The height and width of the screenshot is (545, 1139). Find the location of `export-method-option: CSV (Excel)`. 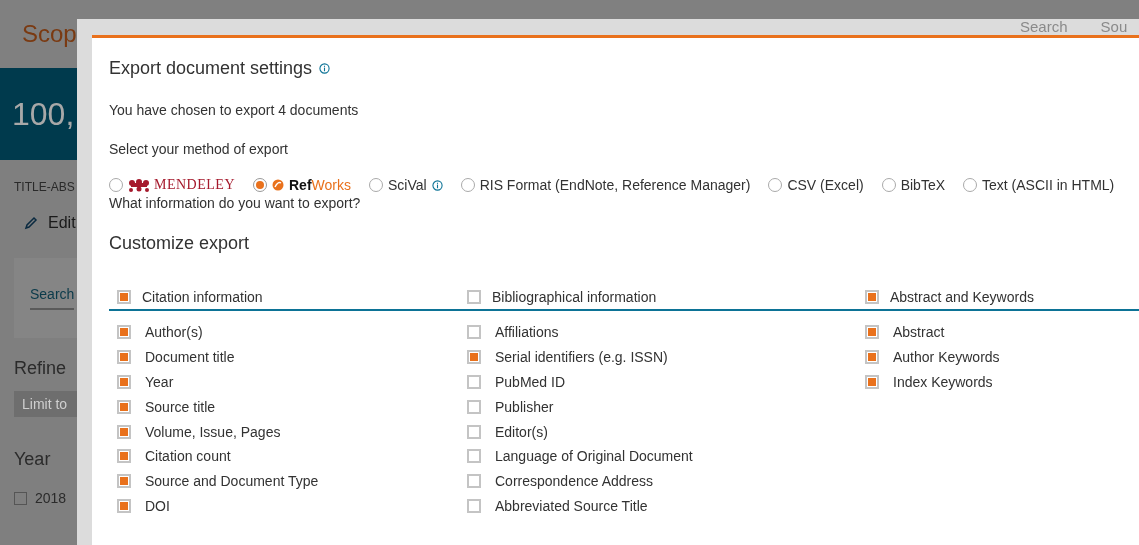

export-method-option: CSV (Excel) is located at coordinates (816, 185).